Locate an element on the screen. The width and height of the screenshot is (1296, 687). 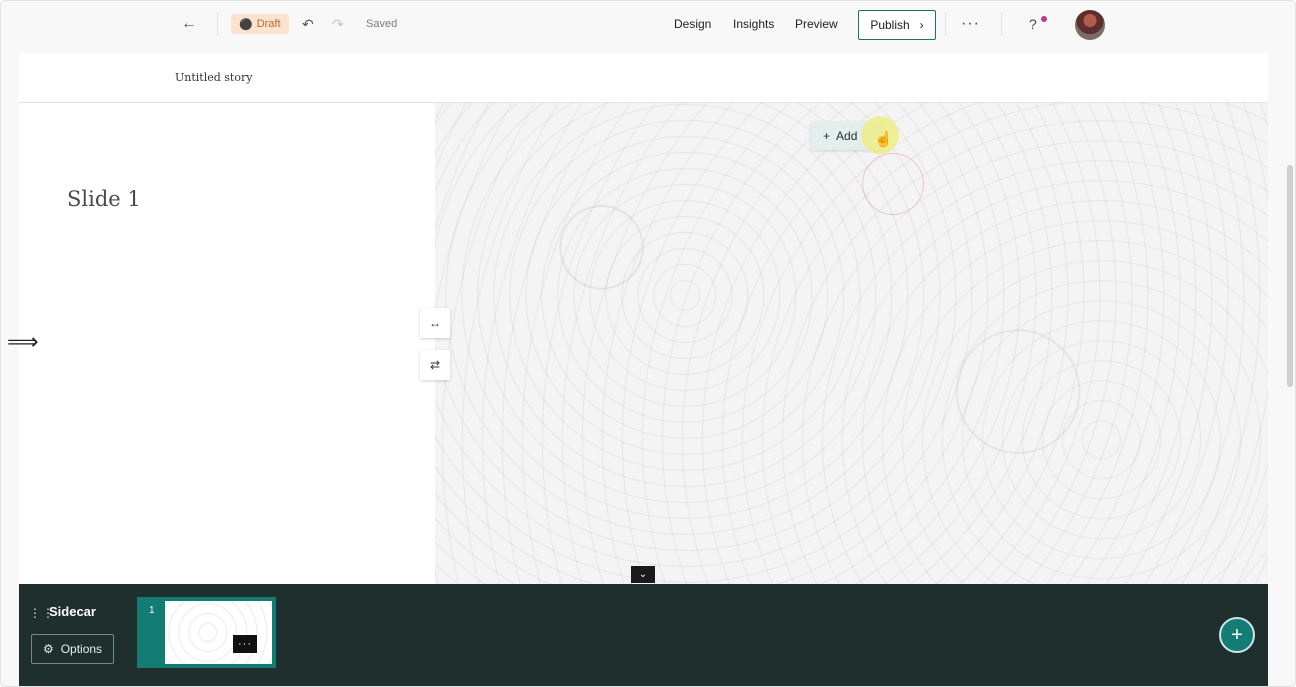
swap-panels-icon: ⇄ is located at coordinates (435, 365).